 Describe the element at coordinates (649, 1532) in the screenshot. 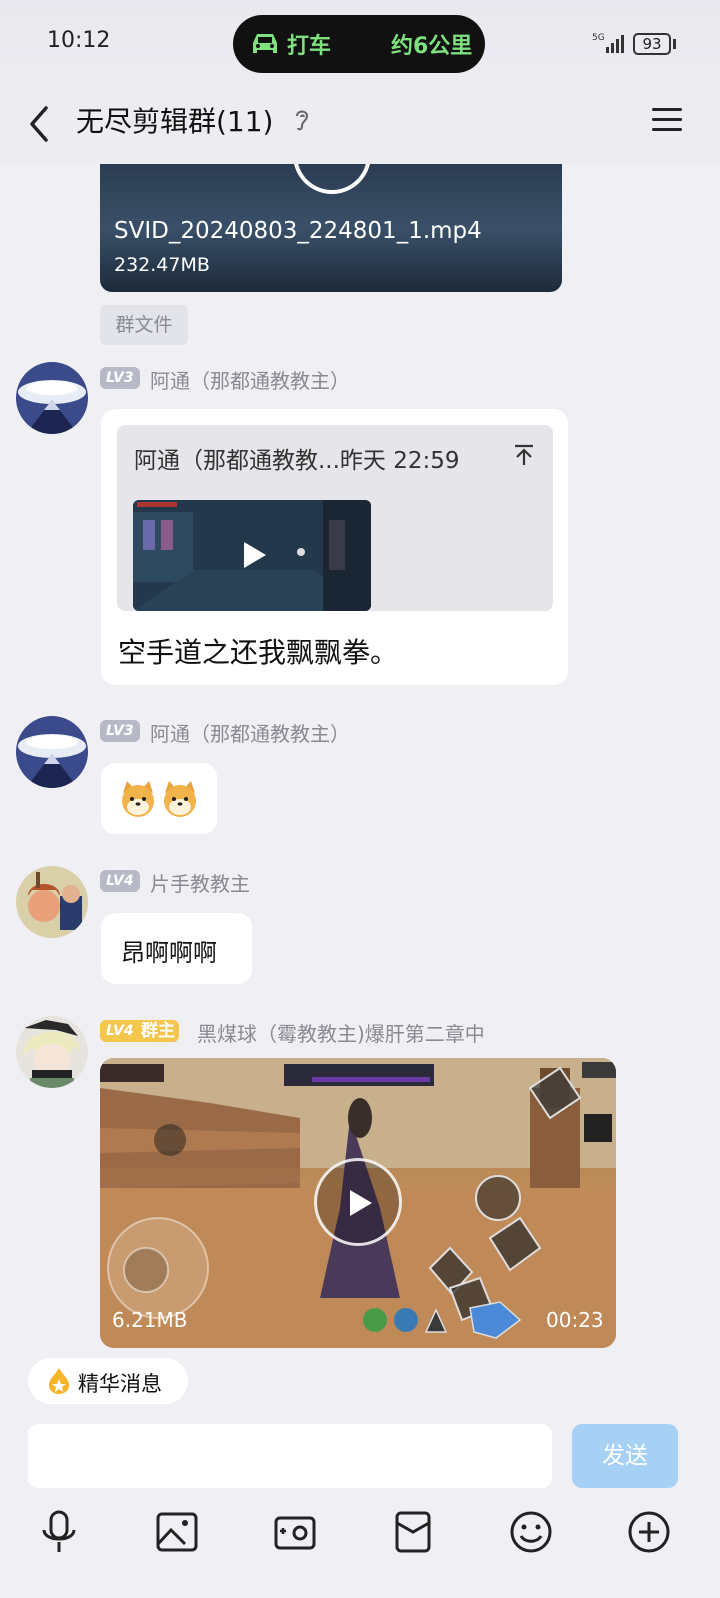

I see `plus-icon` at that location.